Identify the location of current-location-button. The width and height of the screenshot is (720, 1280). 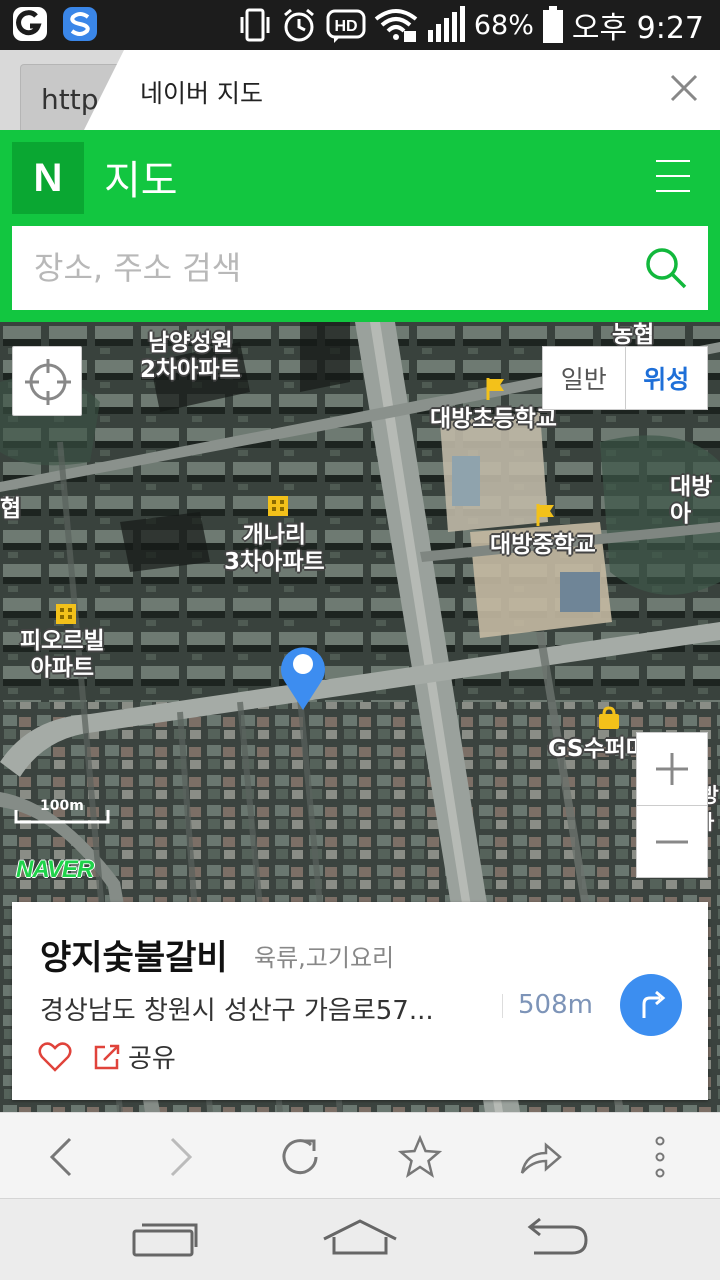
(47, 381).